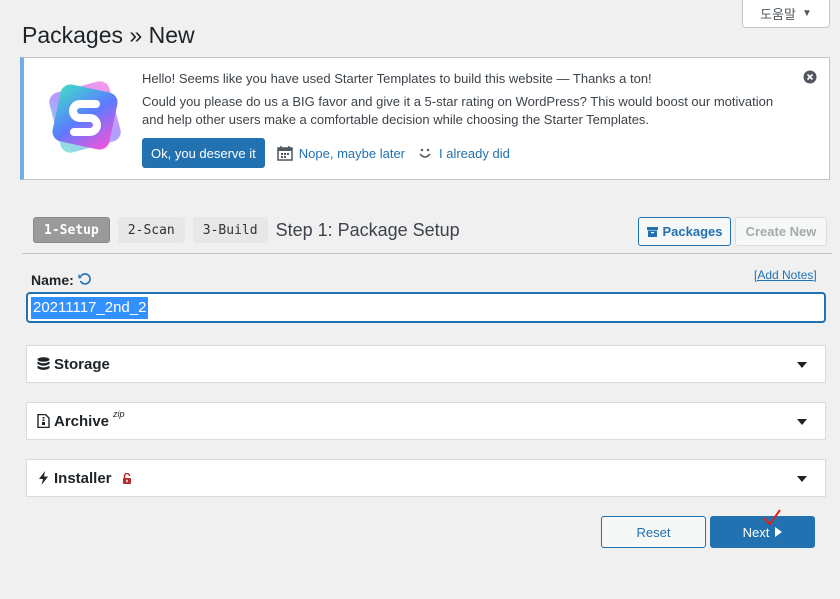 This screenshot has height=599, width=840. What do you see at coordinates (652, 231) in the screenshot?
I see `archive-box-icon` at bounding box center [652, 231].